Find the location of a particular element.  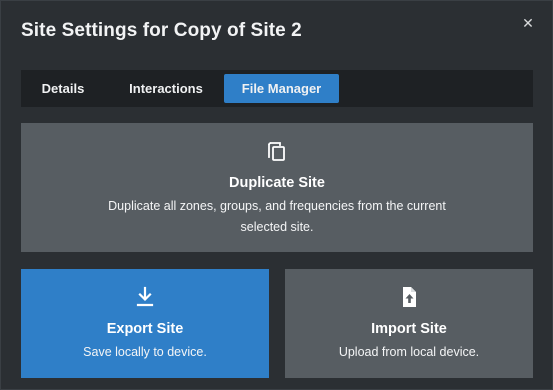

import-site-button: Import Site Upload from local device. is located at coordinates (409, 323).